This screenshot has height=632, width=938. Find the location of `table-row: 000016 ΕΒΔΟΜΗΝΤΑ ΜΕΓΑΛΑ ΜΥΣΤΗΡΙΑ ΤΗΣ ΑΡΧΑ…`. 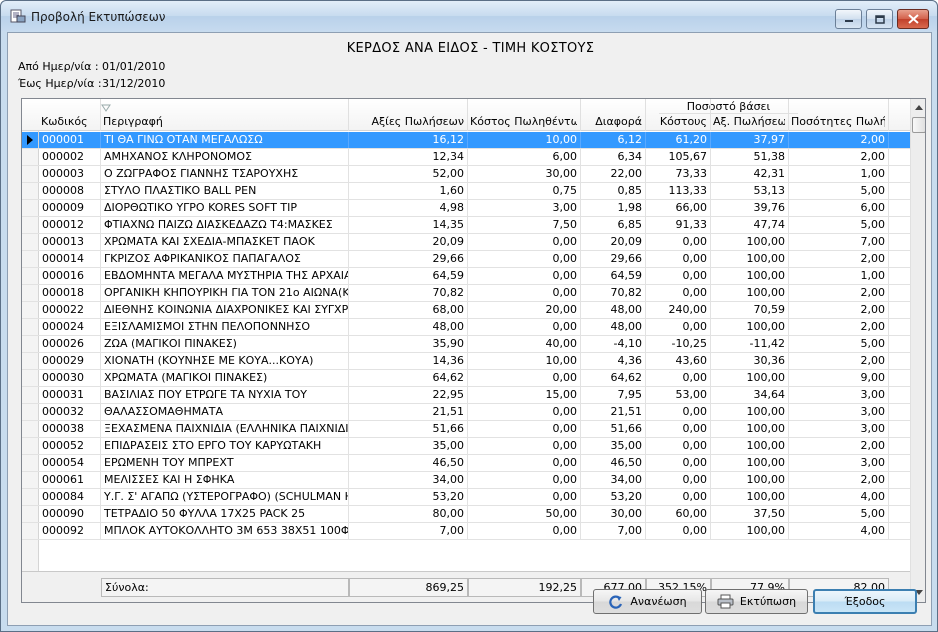

table-row: 000016 ΕΒΔΟΜΗΝΤΑ ΜΕΓΑΛΑ ΜΥΣΤΗΡΙΑ ΤΗΣ ΑΡΧΑ… is located at coordinates (466, 276).